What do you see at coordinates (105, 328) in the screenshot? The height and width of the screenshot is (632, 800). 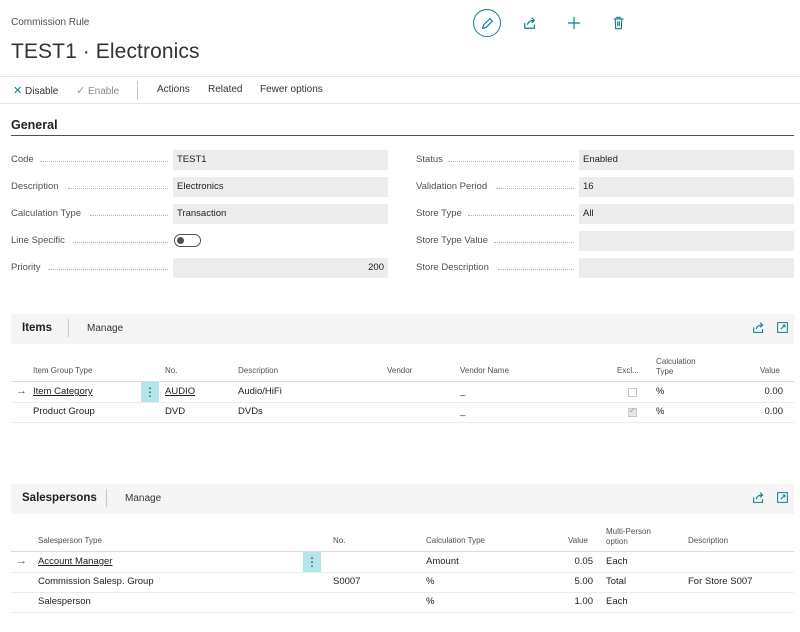 I see `items-manage-menu: Manage` at bounding box center [105, 328].